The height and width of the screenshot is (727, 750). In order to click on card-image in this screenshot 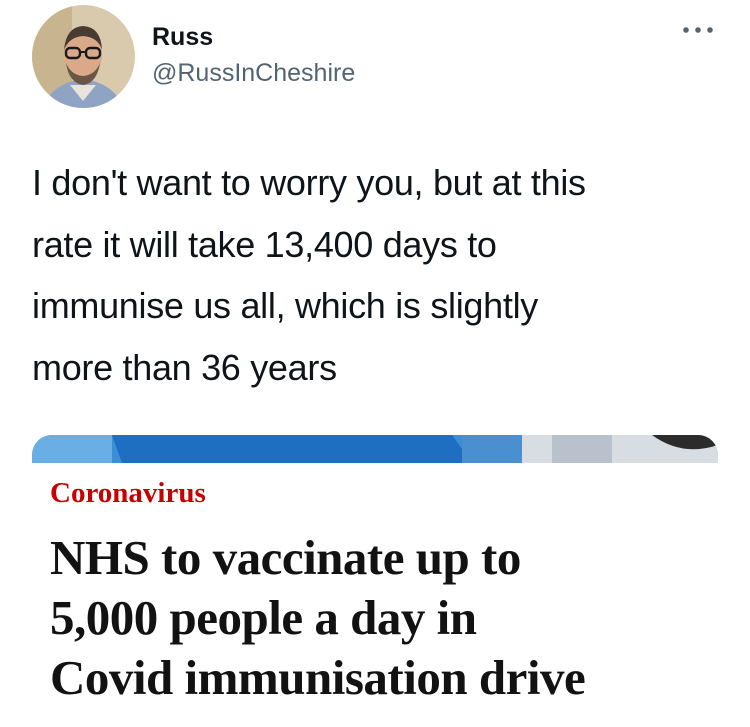, I will do `click(375, 449)`.